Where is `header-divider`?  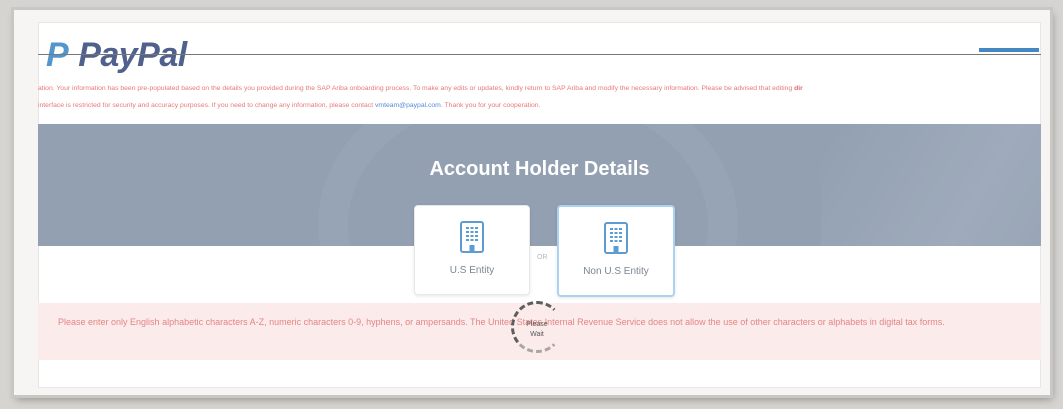 header-divider is located at coordinates (539, 54).